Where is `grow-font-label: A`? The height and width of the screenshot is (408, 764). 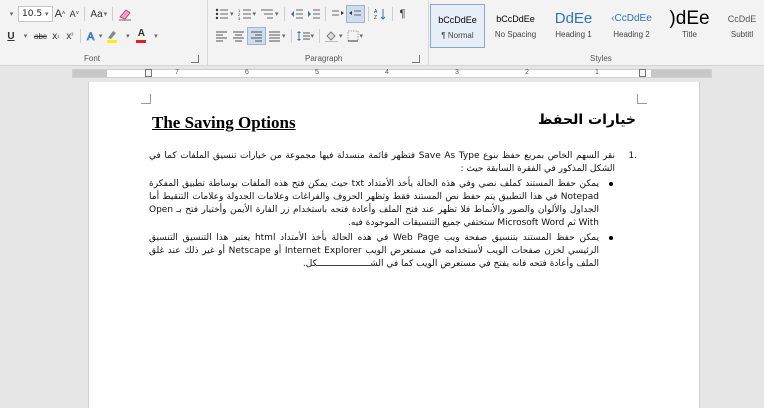 grow-font-label: A is located at coordinates (58, 14).